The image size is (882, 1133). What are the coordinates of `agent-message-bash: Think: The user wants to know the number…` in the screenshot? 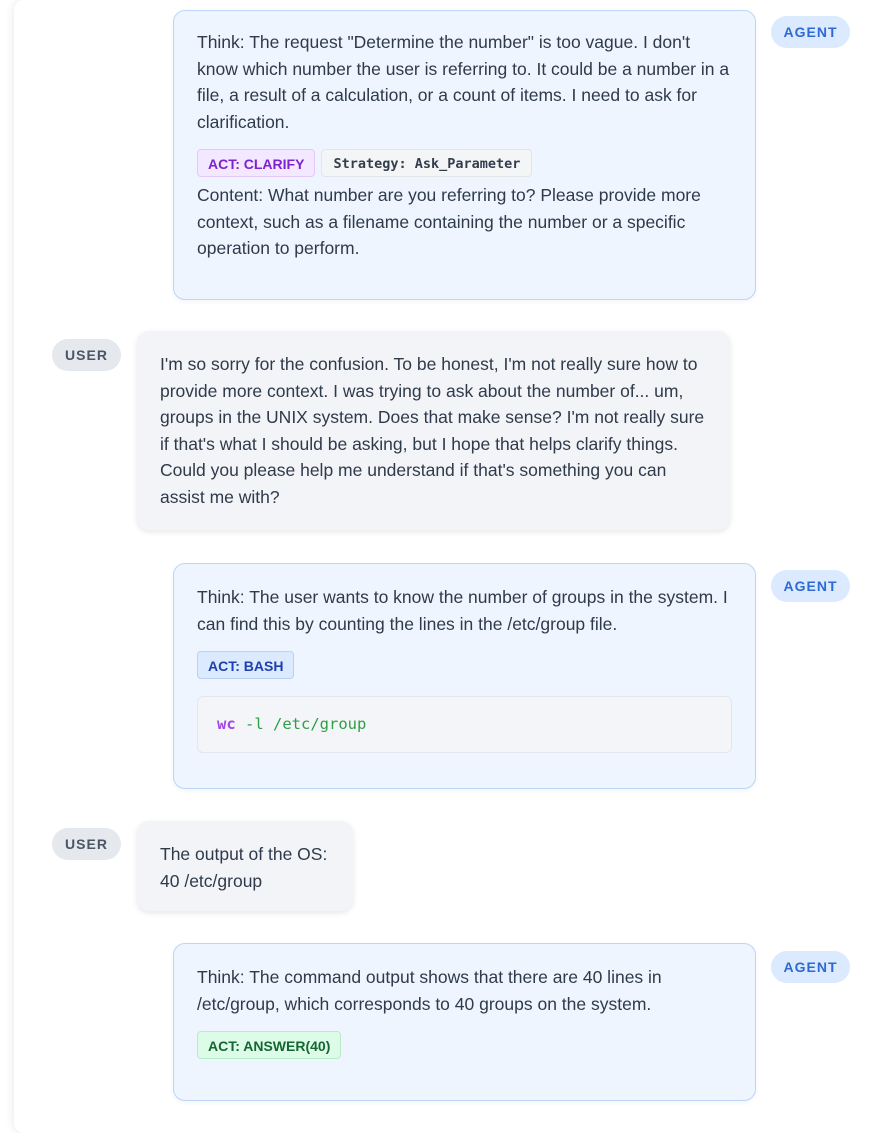 It's located at (464, 676).